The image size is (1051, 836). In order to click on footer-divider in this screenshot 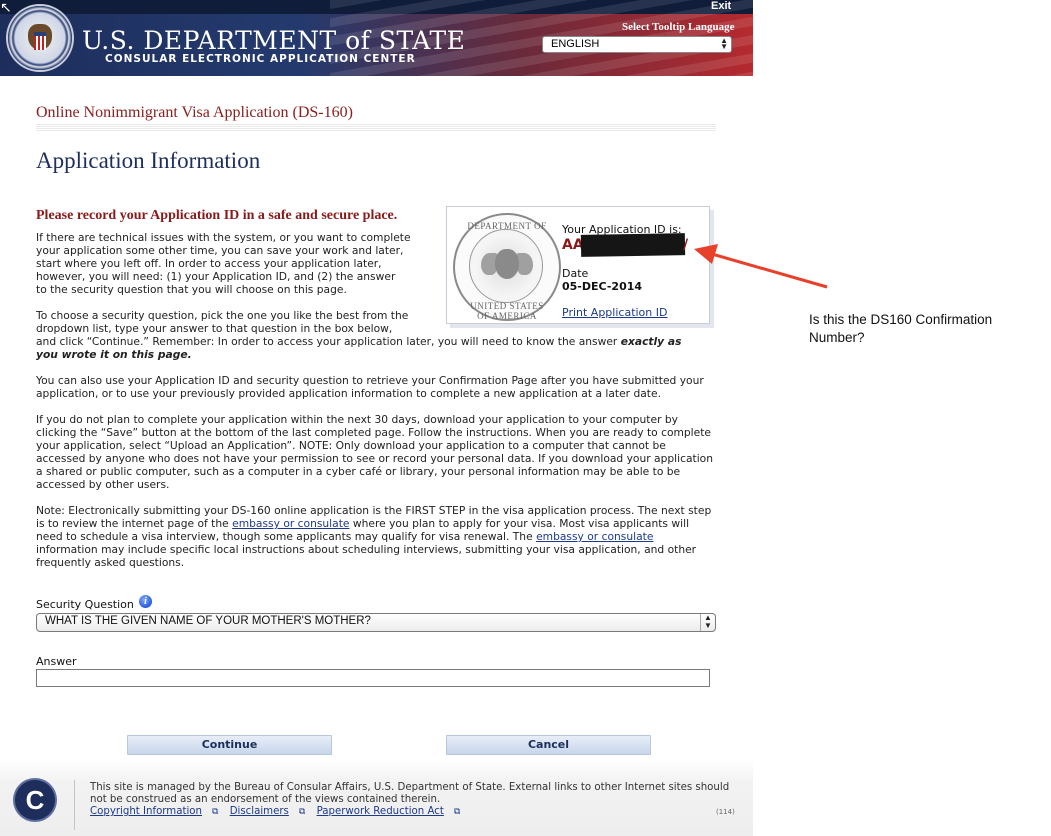, I will do `click(74, 805)`.